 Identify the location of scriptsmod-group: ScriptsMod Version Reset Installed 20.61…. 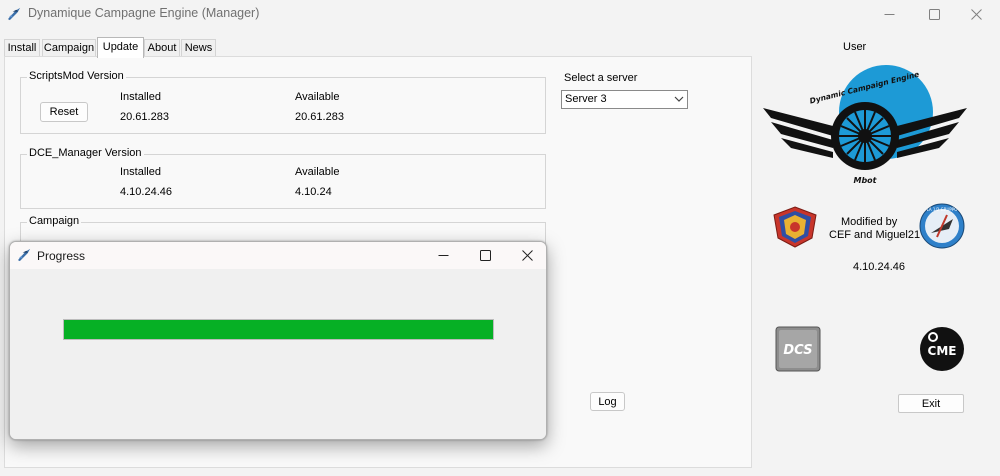
(283, 102).